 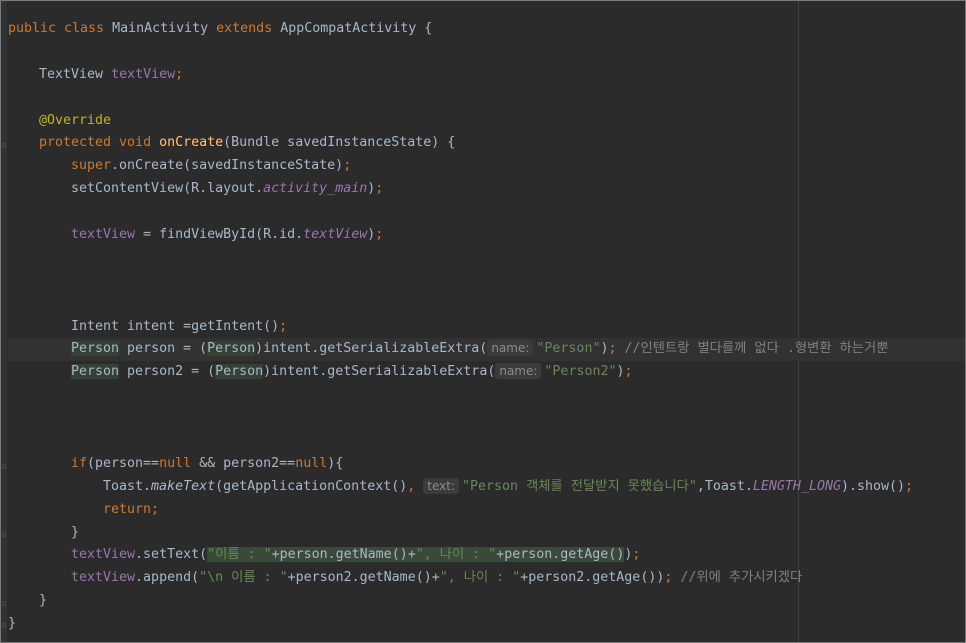 I want to click on keyword: extends, so click(x=248, y=28).